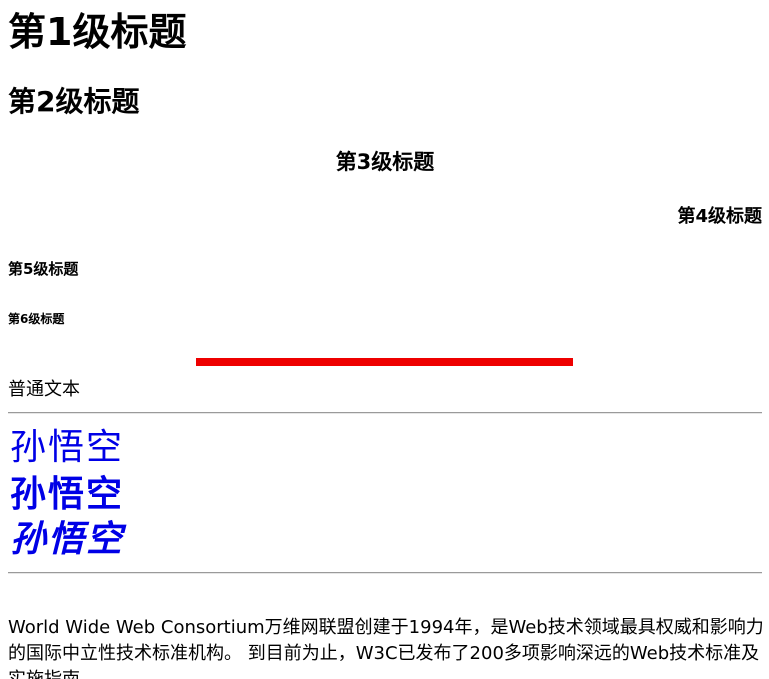  Describe the element at coordinates (67, 494) in the screenshot. I see `name-bold: 孙悟空` at that location.